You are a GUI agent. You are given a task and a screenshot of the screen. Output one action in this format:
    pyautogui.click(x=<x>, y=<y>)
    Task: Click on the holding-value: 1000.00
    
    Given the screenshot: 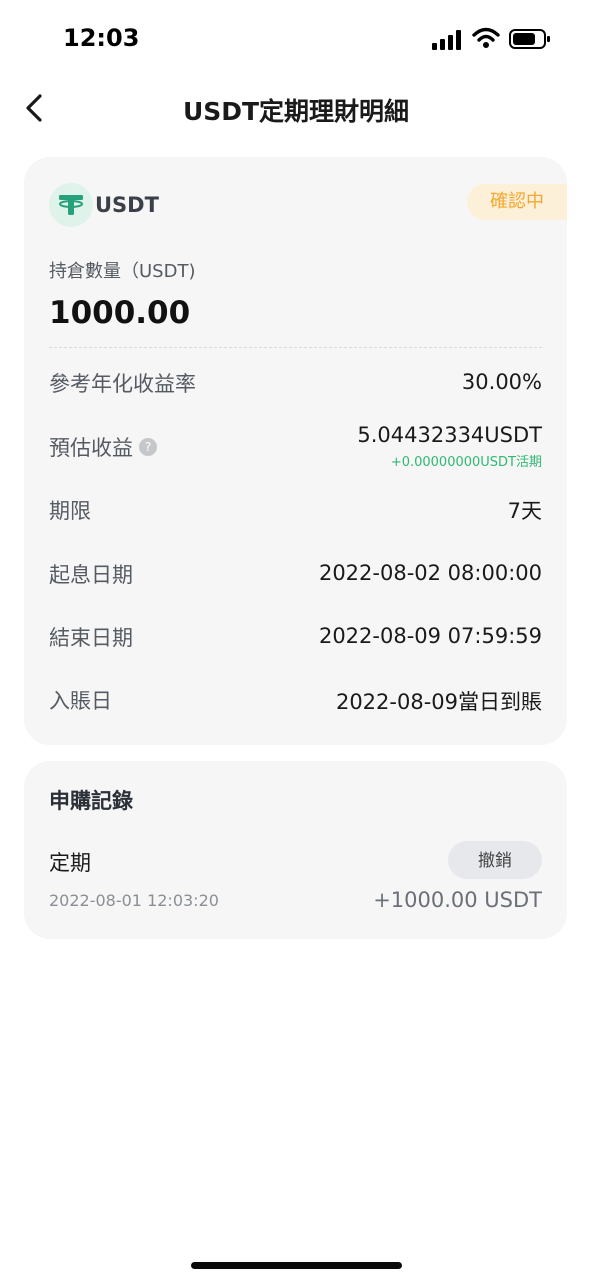 What is the action you would take?
    pyautogui.click(x=120, y=313)
    